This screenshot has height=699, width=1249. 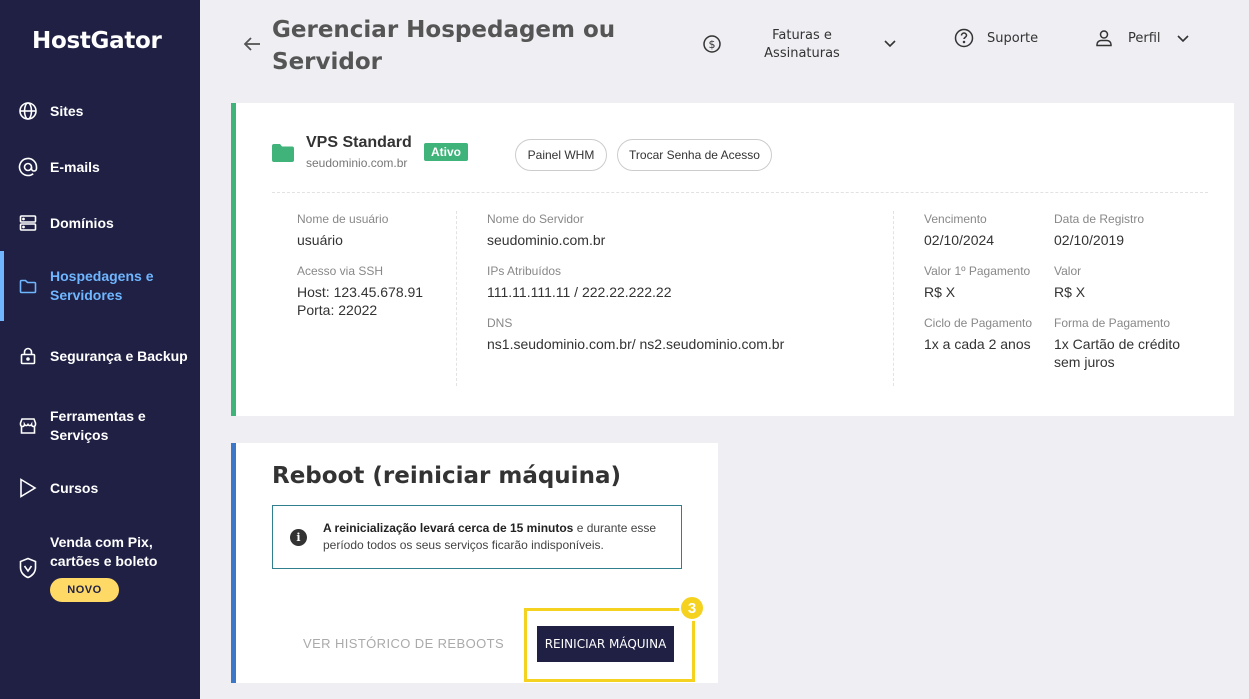 I want to click on globe-icon, so click(x=28, y=111).